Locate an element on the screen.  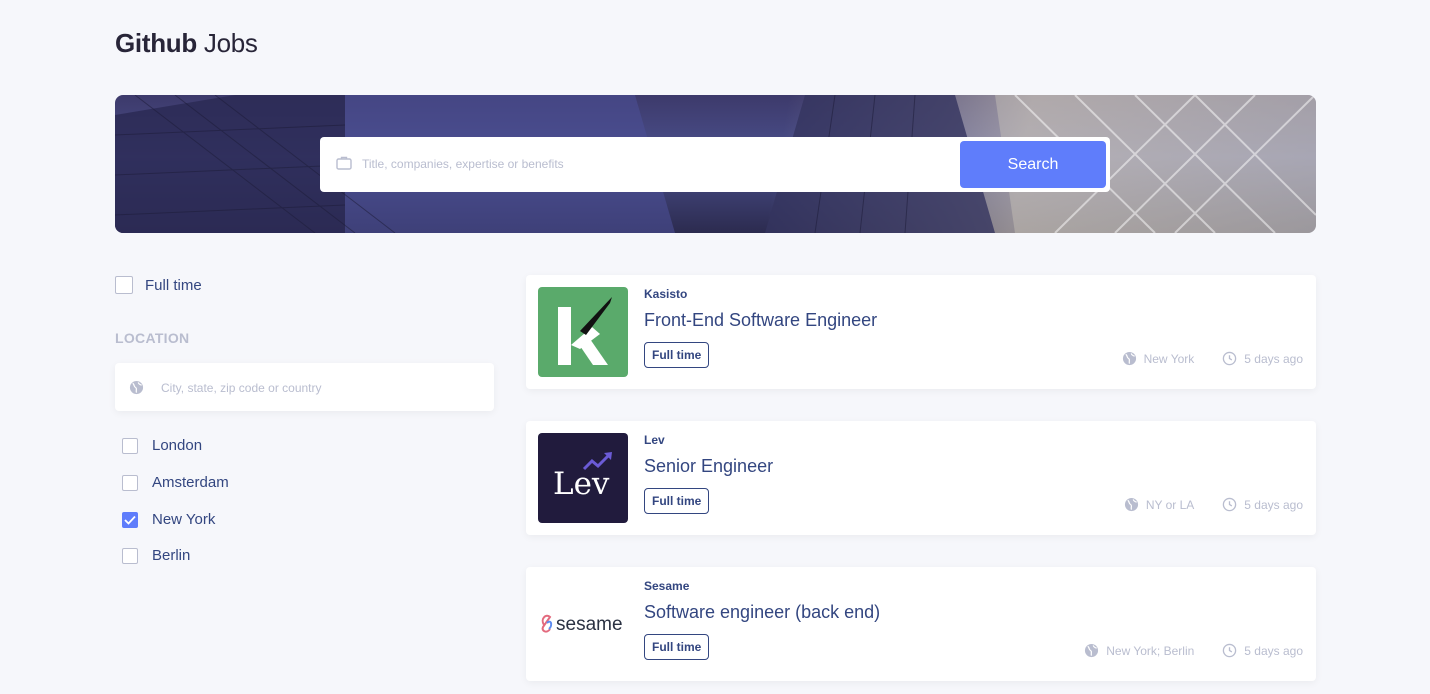
checkmark-icon is located at coordinates (130, 520).